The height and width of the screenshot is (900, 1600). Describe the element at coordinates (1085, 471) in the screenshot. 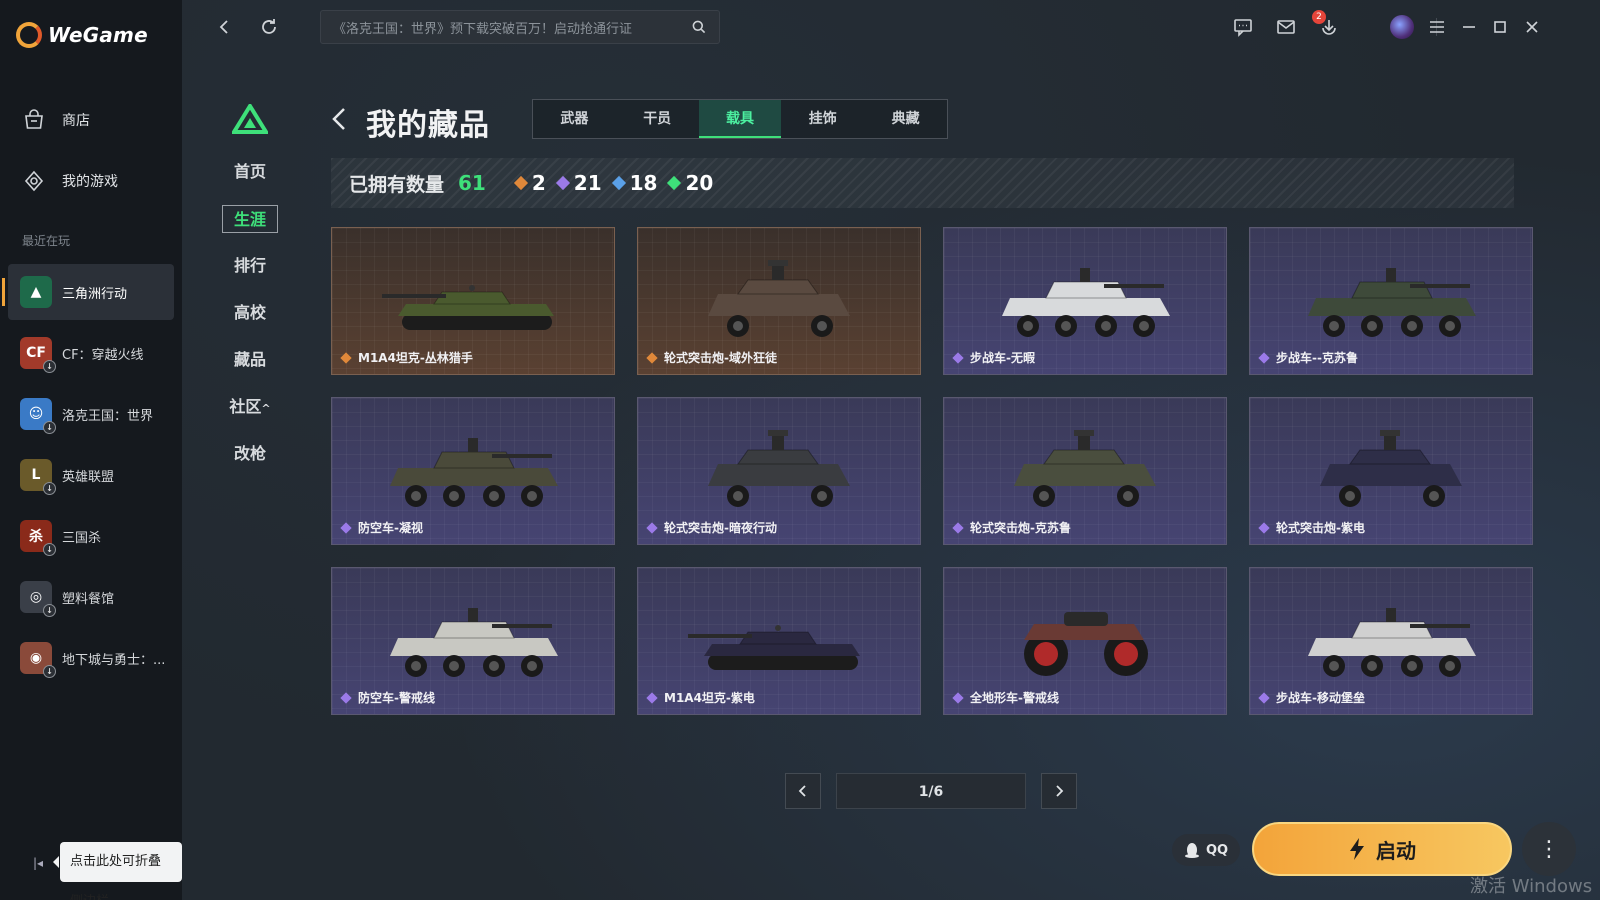

I see `vehicle-card: 轮式突击炮-克苏鲁` at that location.